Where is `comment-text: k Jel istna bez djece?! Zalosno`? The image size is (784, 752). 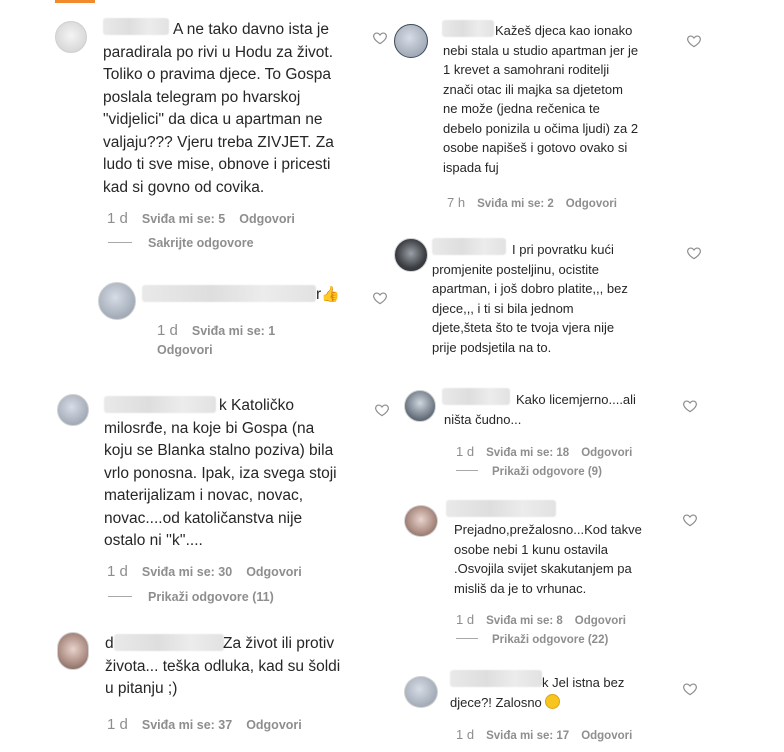 comment-text: k Jel istna bez djece?! Zalosno is located at coordinates (537, 692).